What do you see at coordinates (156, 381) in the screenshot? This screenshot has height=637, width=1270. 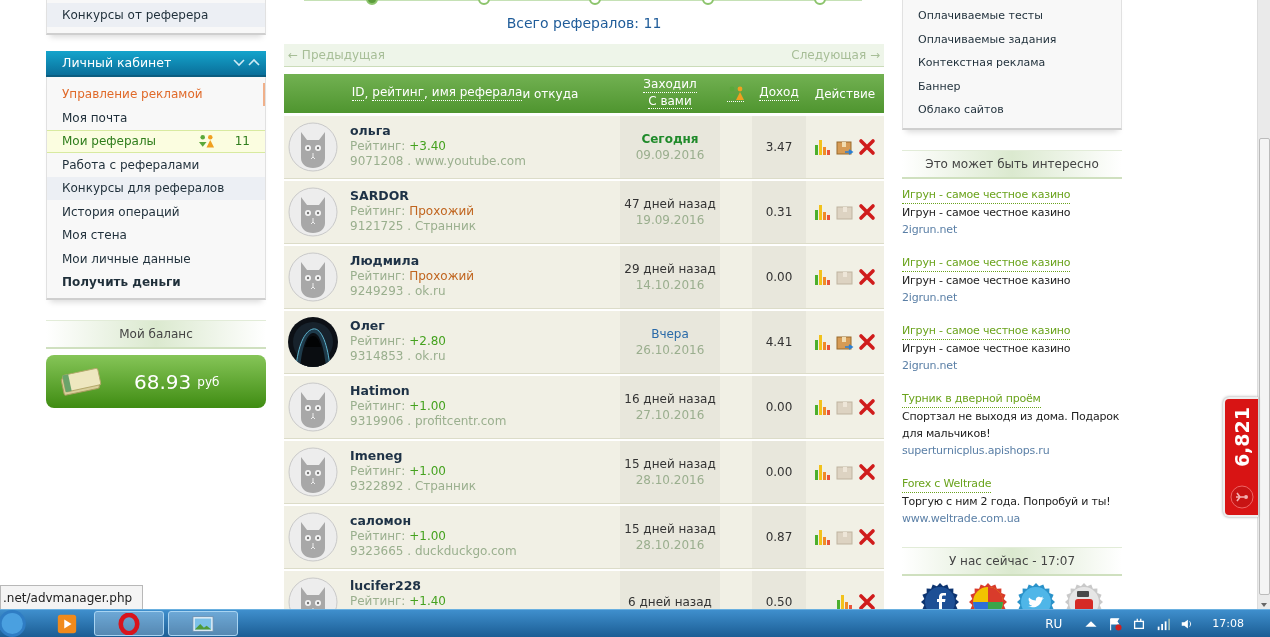 I see `balance-button: 68.93 руб` at bounding box center [156, 381].